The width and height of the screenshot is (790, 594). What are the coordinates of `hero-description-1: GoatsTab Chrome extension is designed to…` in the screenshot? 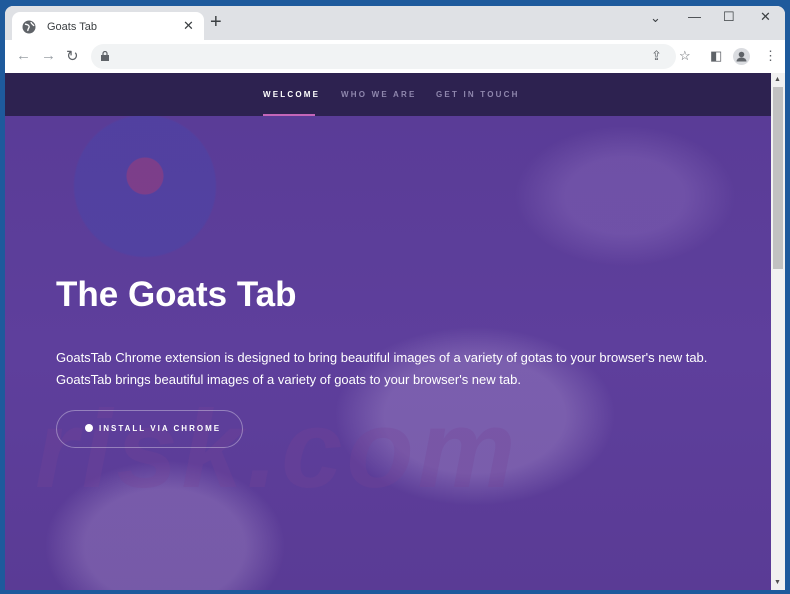 It's located at (382, 357).